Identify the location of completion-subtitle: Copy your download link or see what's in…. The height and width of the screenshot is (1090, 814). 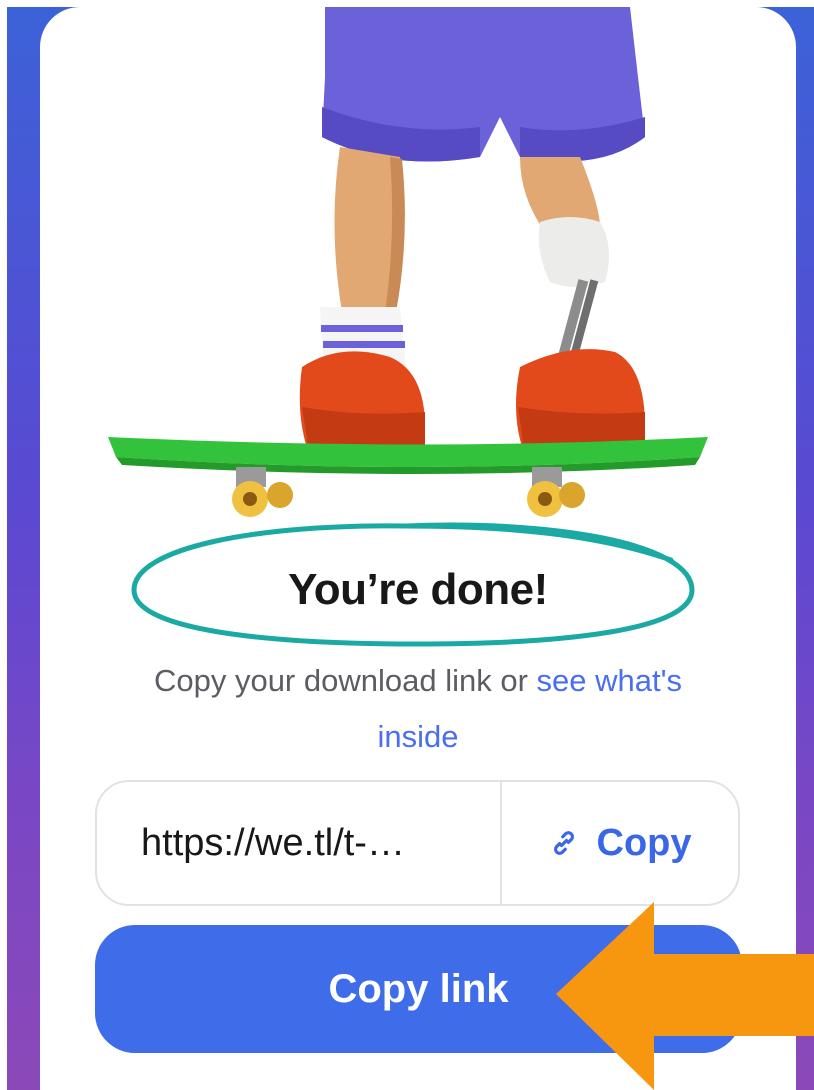
(418, 709).